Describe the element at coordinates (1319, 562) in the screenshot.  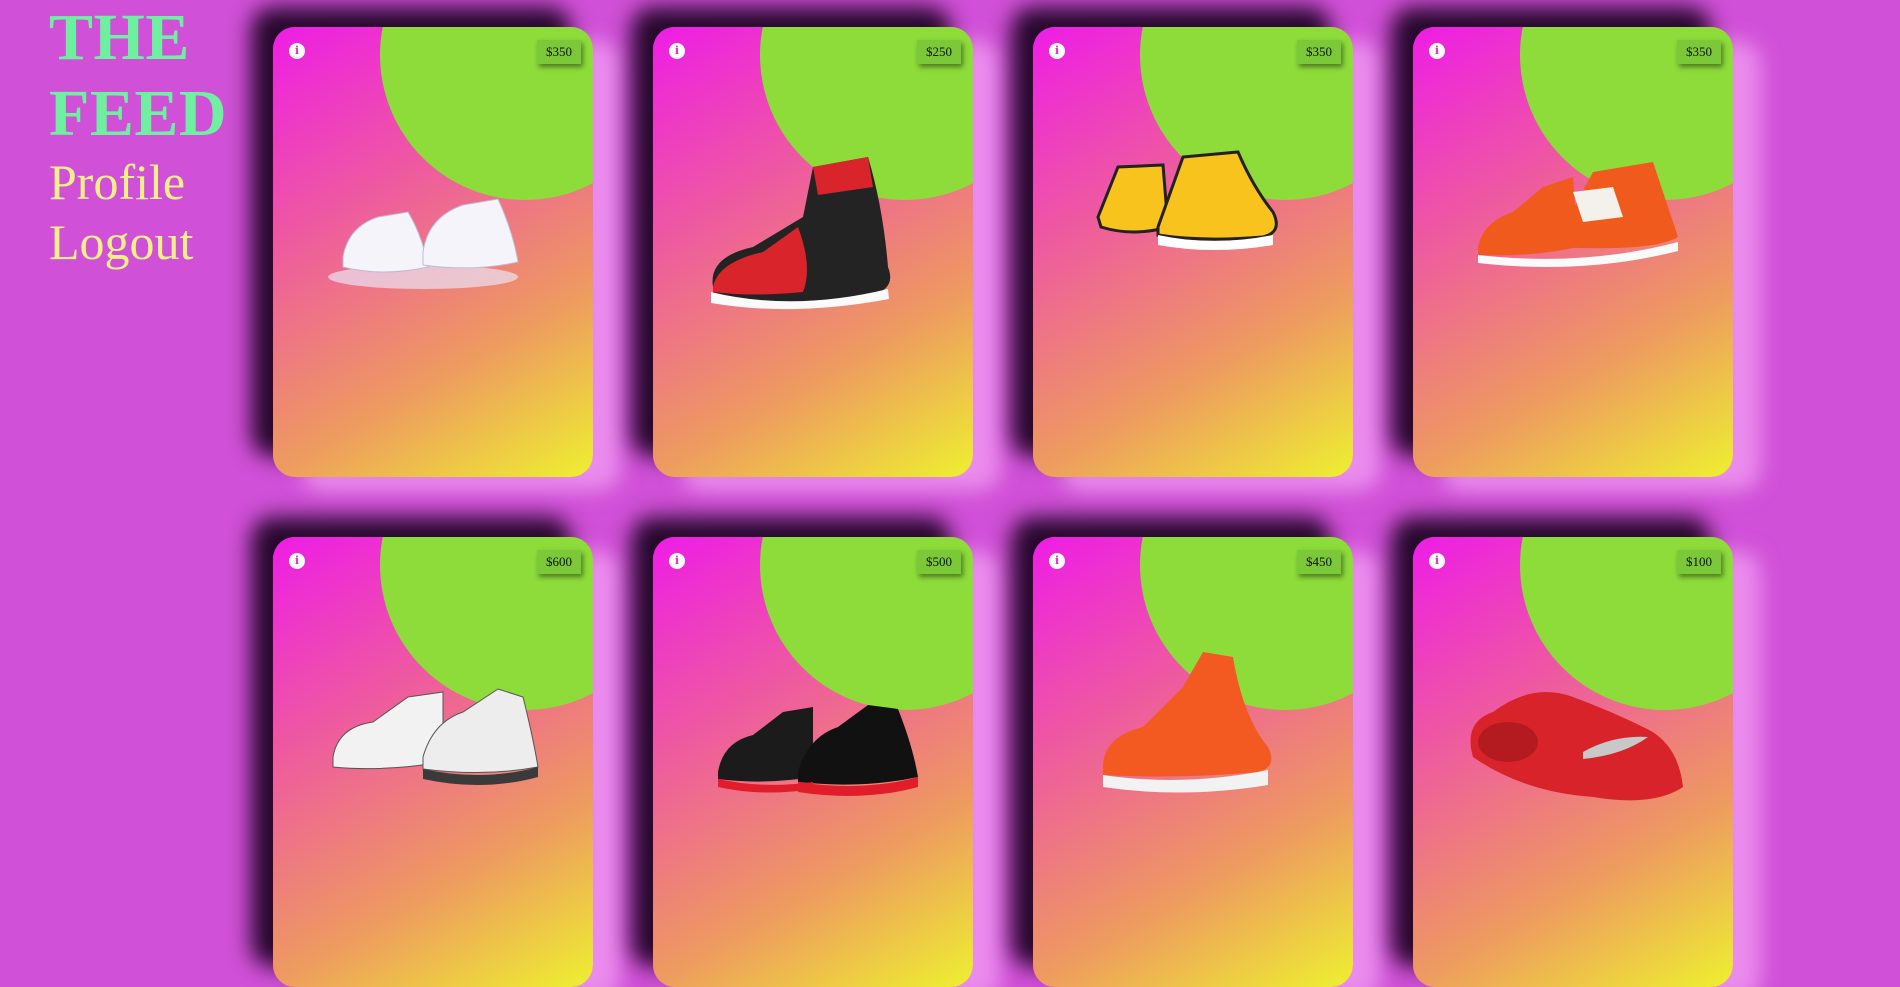
I see `price-badge: $450` at that location.